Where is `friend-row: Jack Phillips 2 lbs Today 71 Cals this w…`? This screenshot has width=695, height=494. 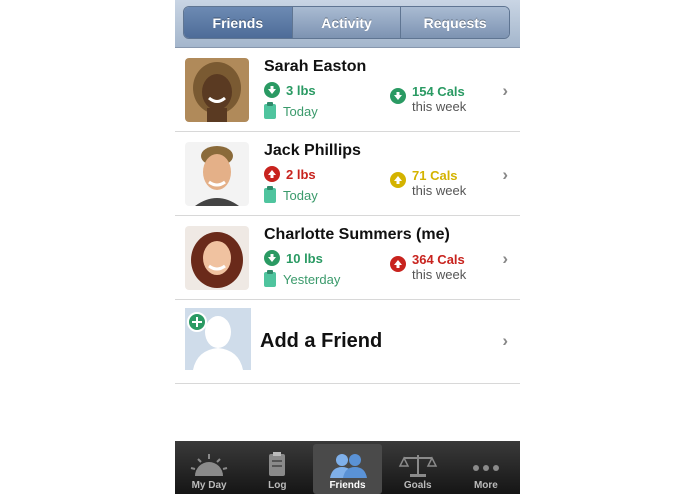
friend-row: Jack Phillips 2 lbs Today 71 Cals this w… is located at coordinates (347, 174).